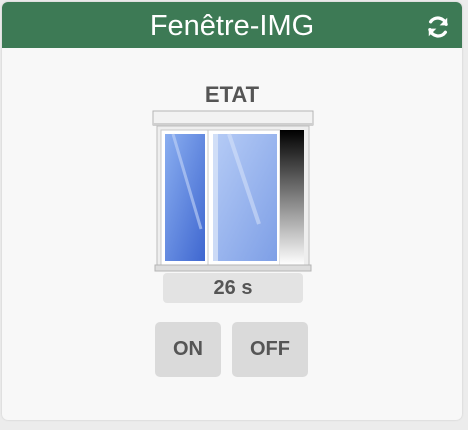 This screenshot has width=468, height=430. What do you see at coordinates (188, 349) in the screenshot?
I see `on-button: ON` at bounding box center [188, 349].